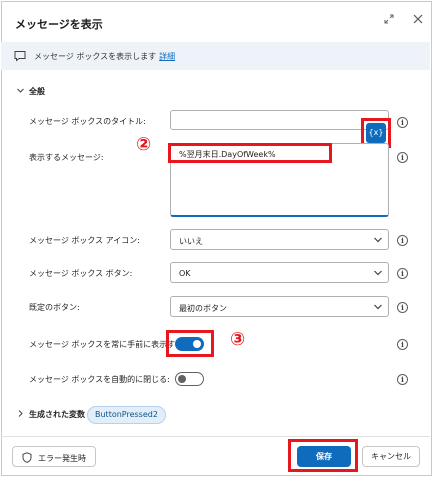  What do you see at coordinates (62, 458) in the screenshot?
I see `on-error-label: エラー発生時` at bounding box center [62, 458].